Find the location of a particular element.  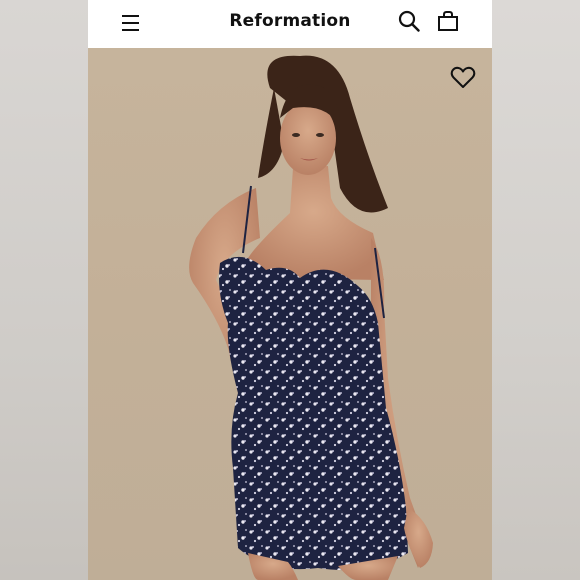

heart-icon is located at coordinates (463, 78).